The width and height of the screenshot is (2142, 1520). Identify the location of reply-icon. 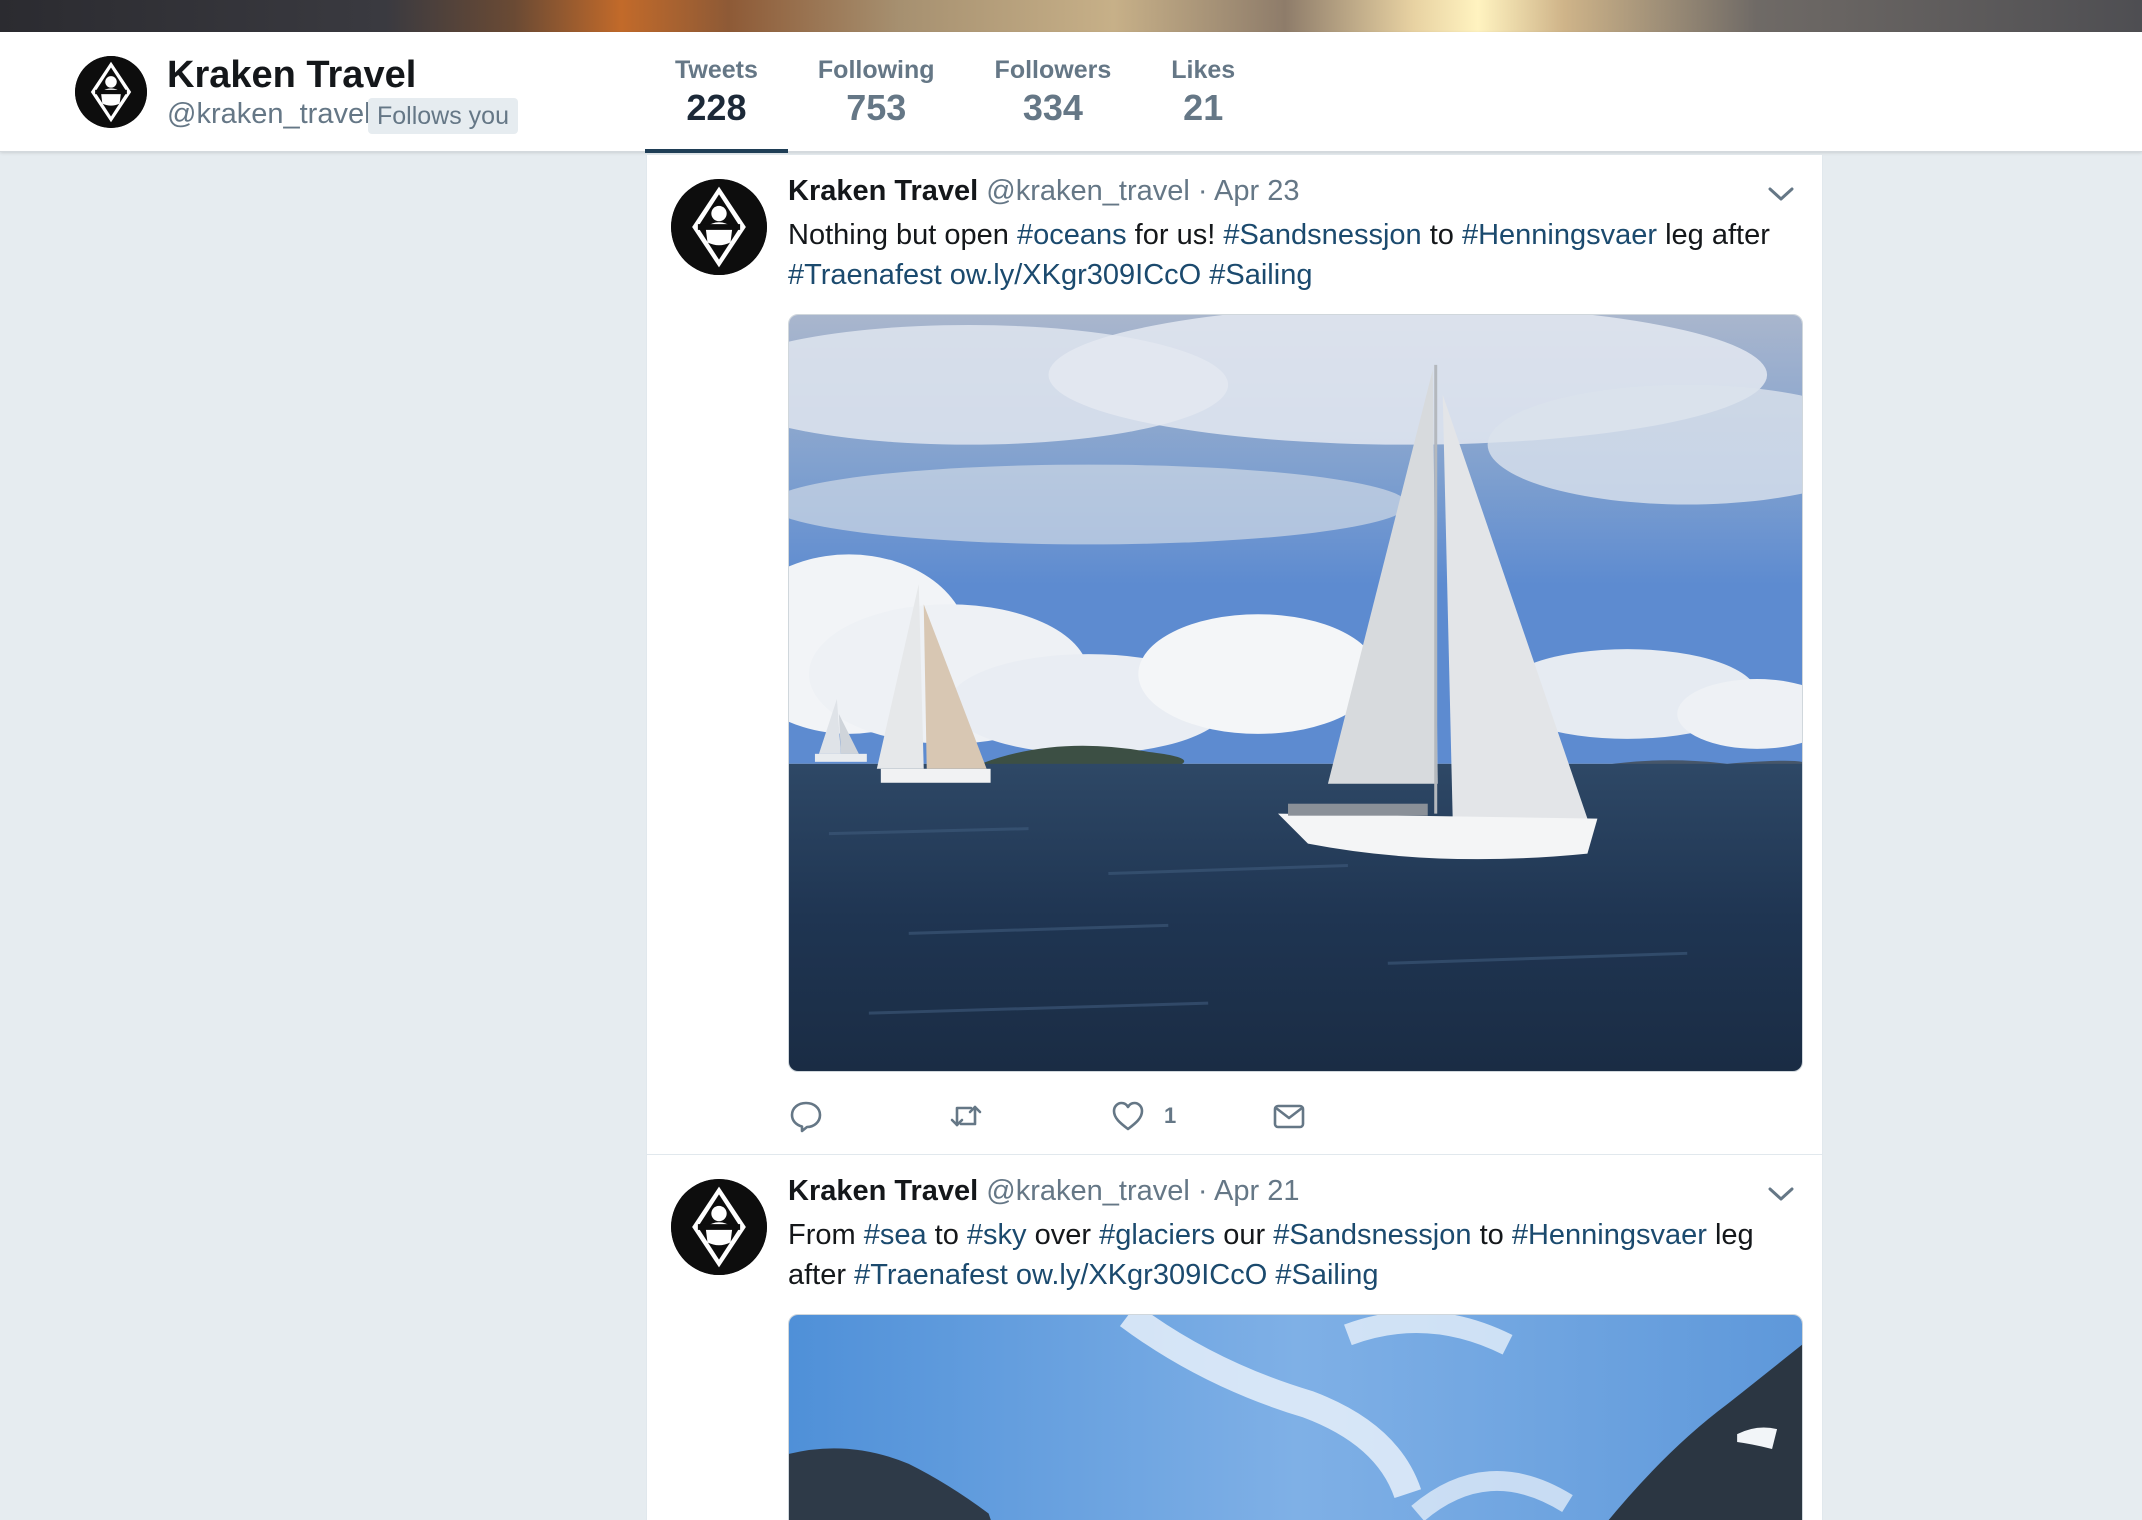
(806, 1117).